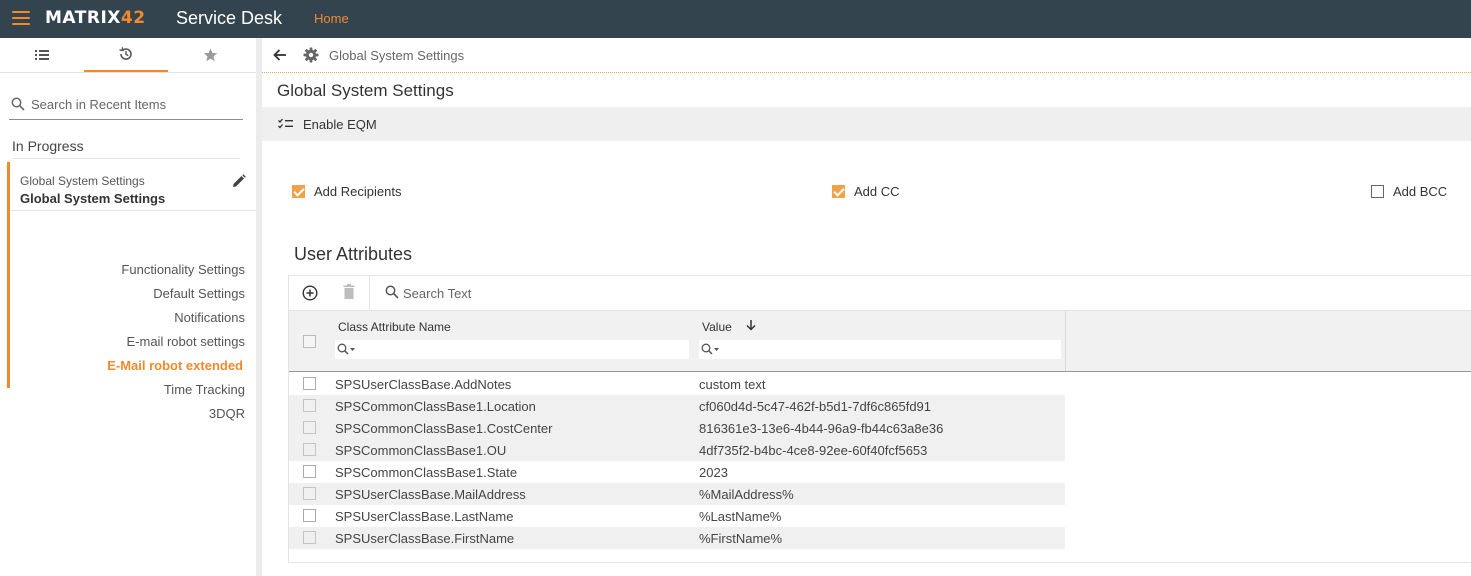 The height and width of the screenshot is (576, 1471). What do you see at coordinates (1377, 191) in the screenshot?
I see `checkbox-unchecked` at bounding box center [1377, 191].